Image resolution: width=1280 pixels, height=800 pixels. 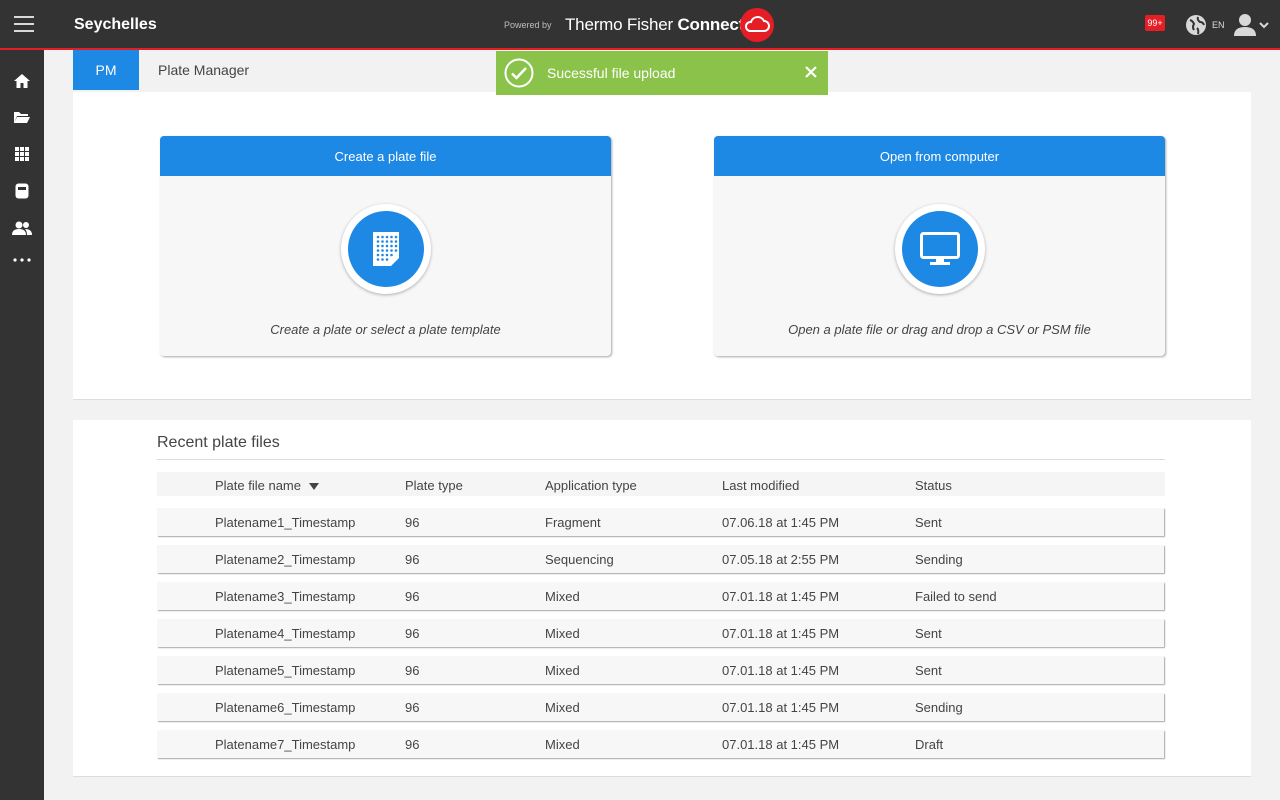 I want to click on brand-bold-text: Connect, so click(x=711, y=24).